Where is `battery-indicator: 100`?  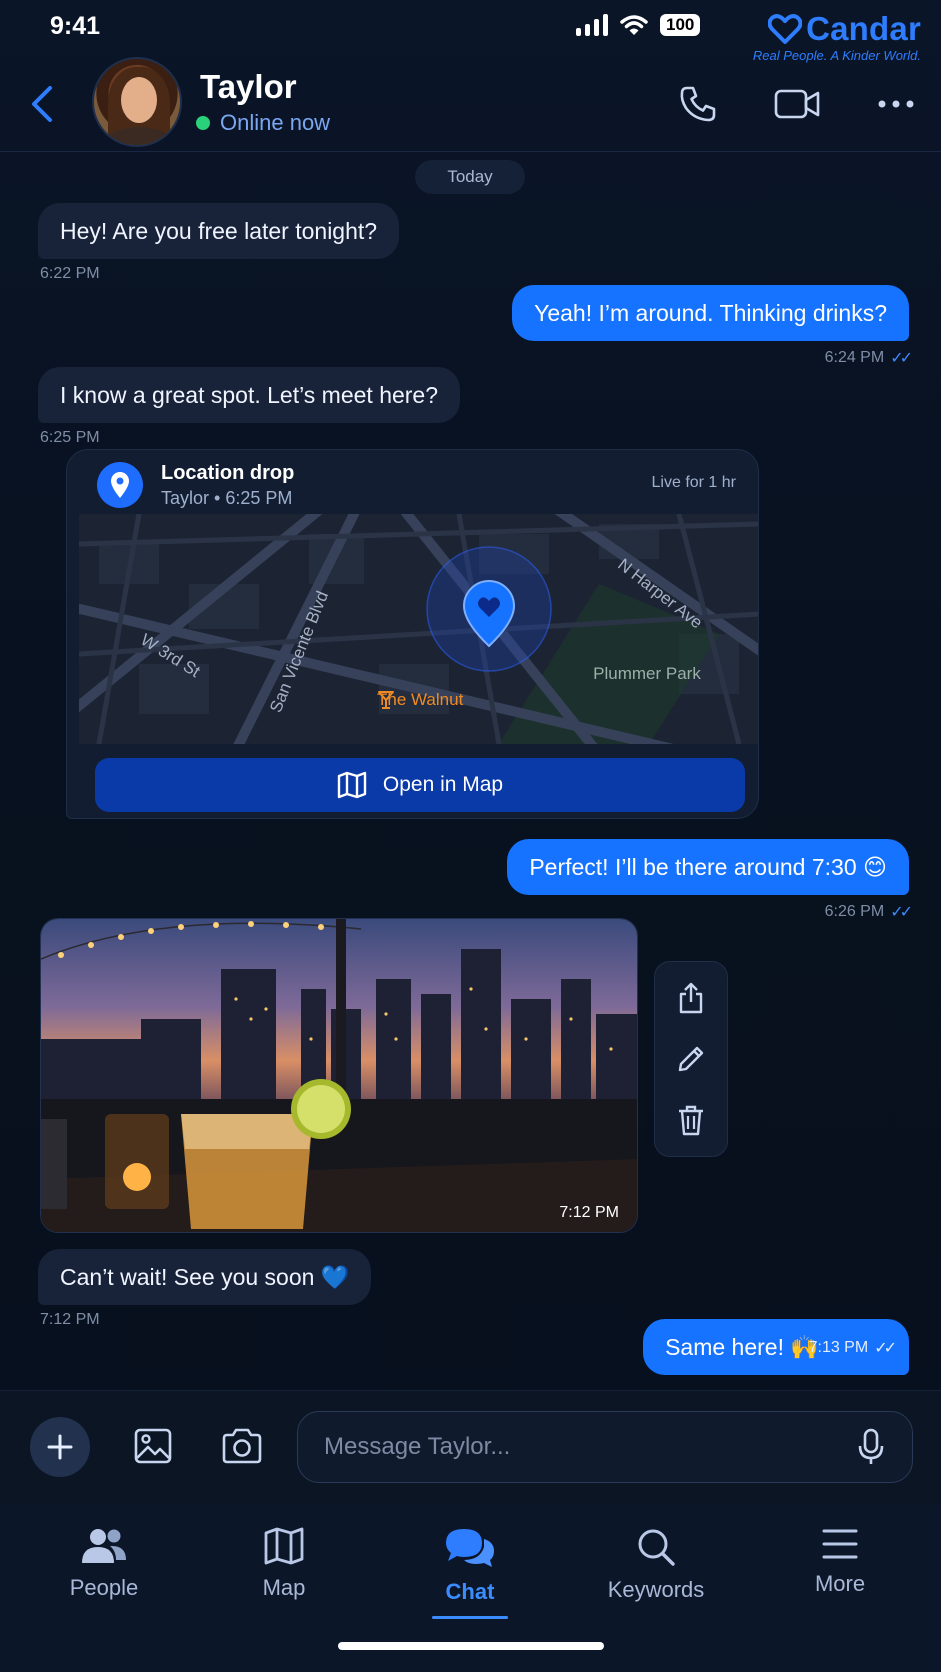
battery-indicator: 100 is located at coordinates (680, 25).